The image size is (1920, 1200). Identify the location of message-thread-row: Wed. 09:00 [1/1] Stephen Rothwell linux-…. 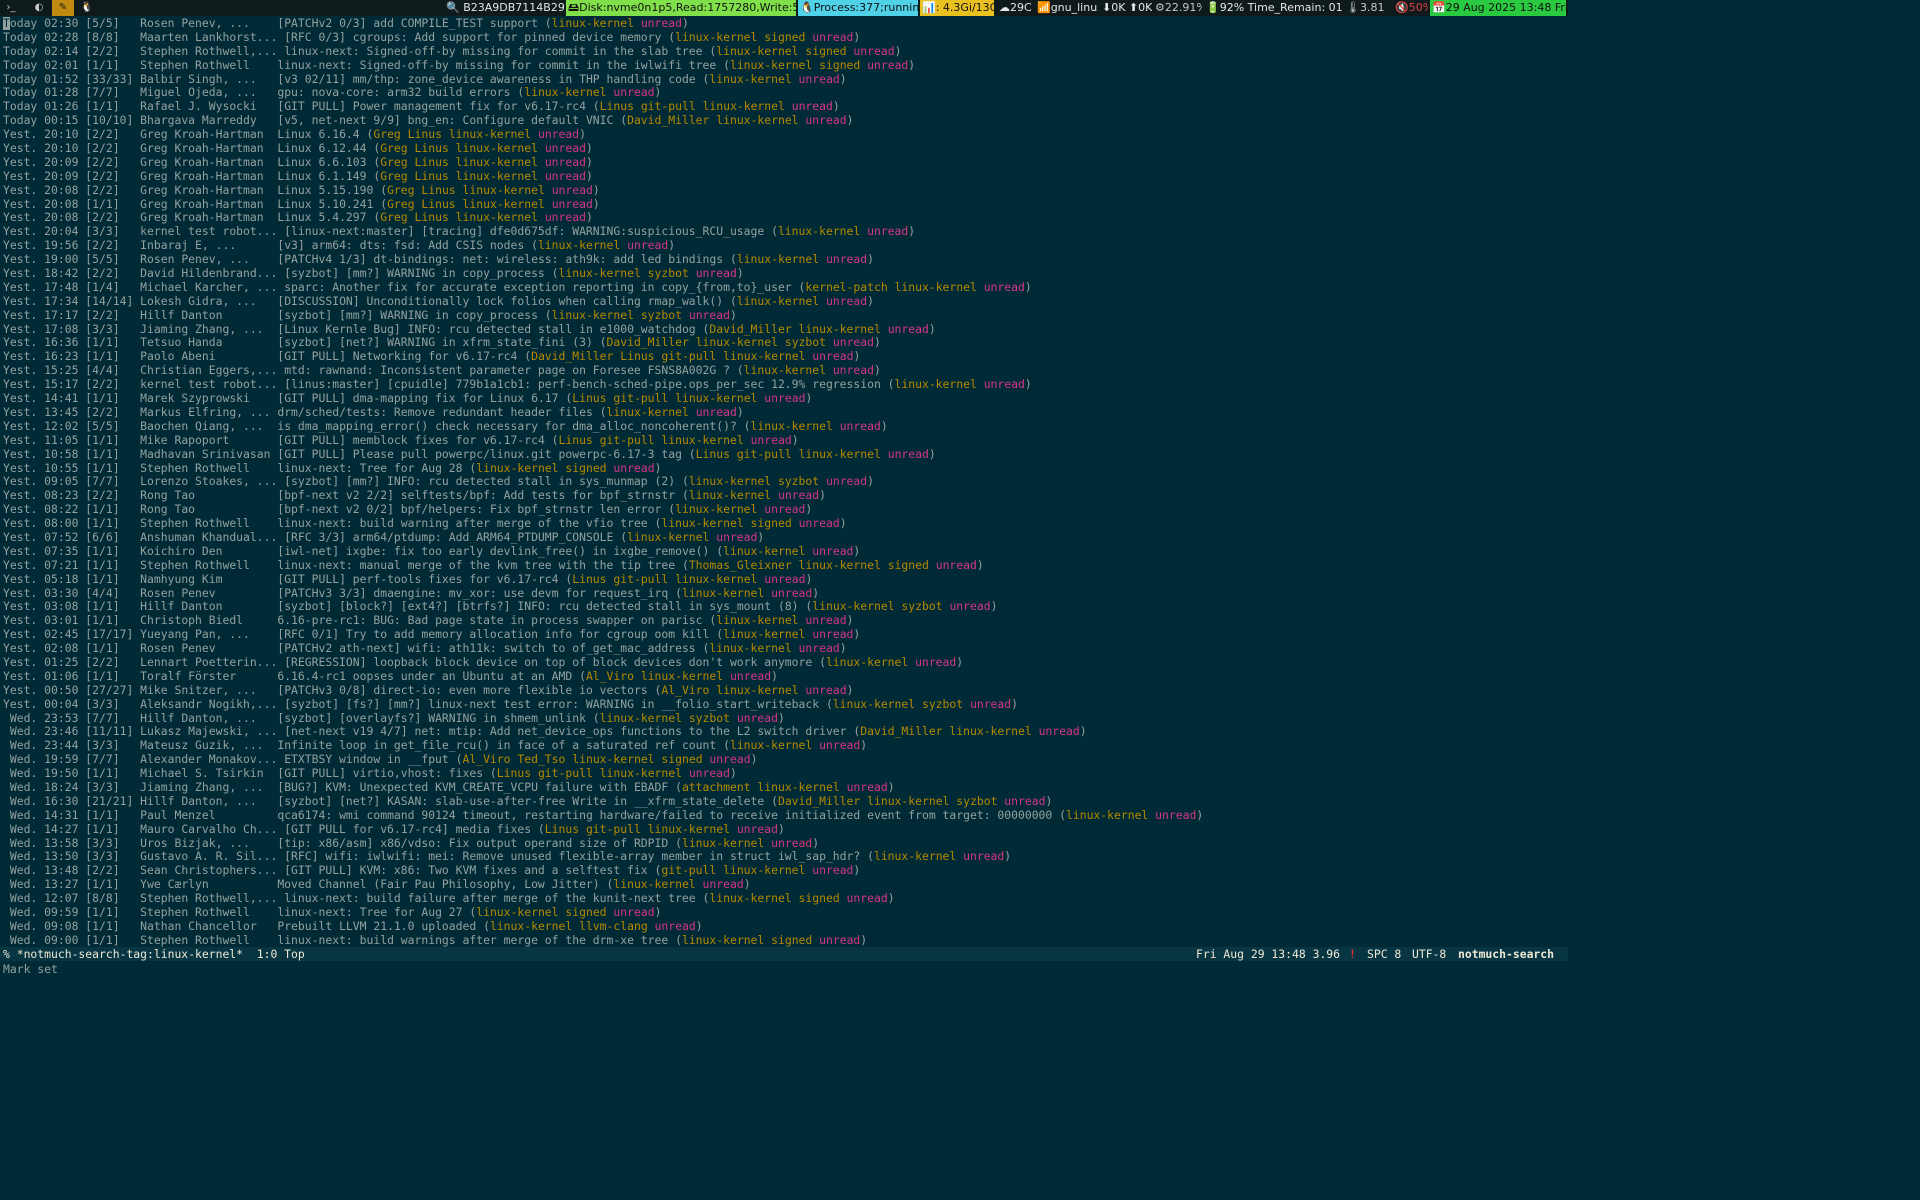
(783, 941).